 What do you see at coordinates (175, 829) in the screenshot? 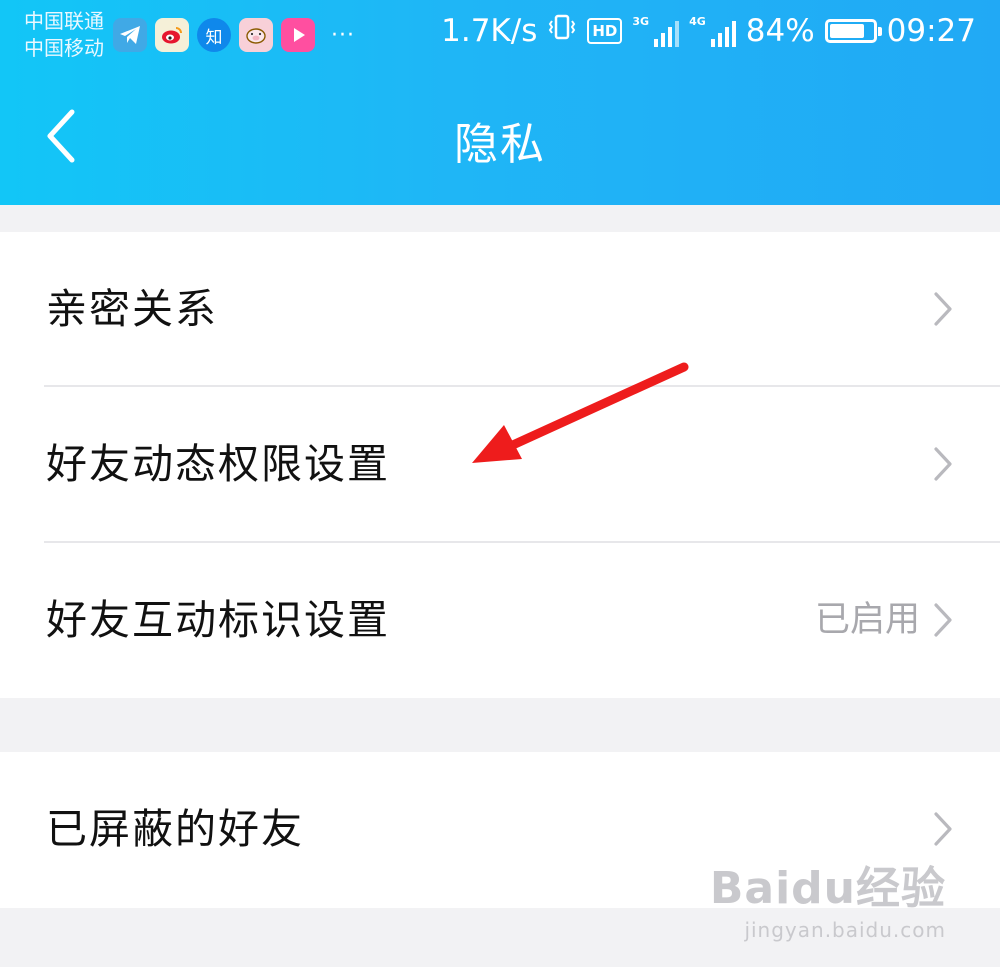
I see `row-label: 已屏蔽的好友` at bounding box center [175, 829].